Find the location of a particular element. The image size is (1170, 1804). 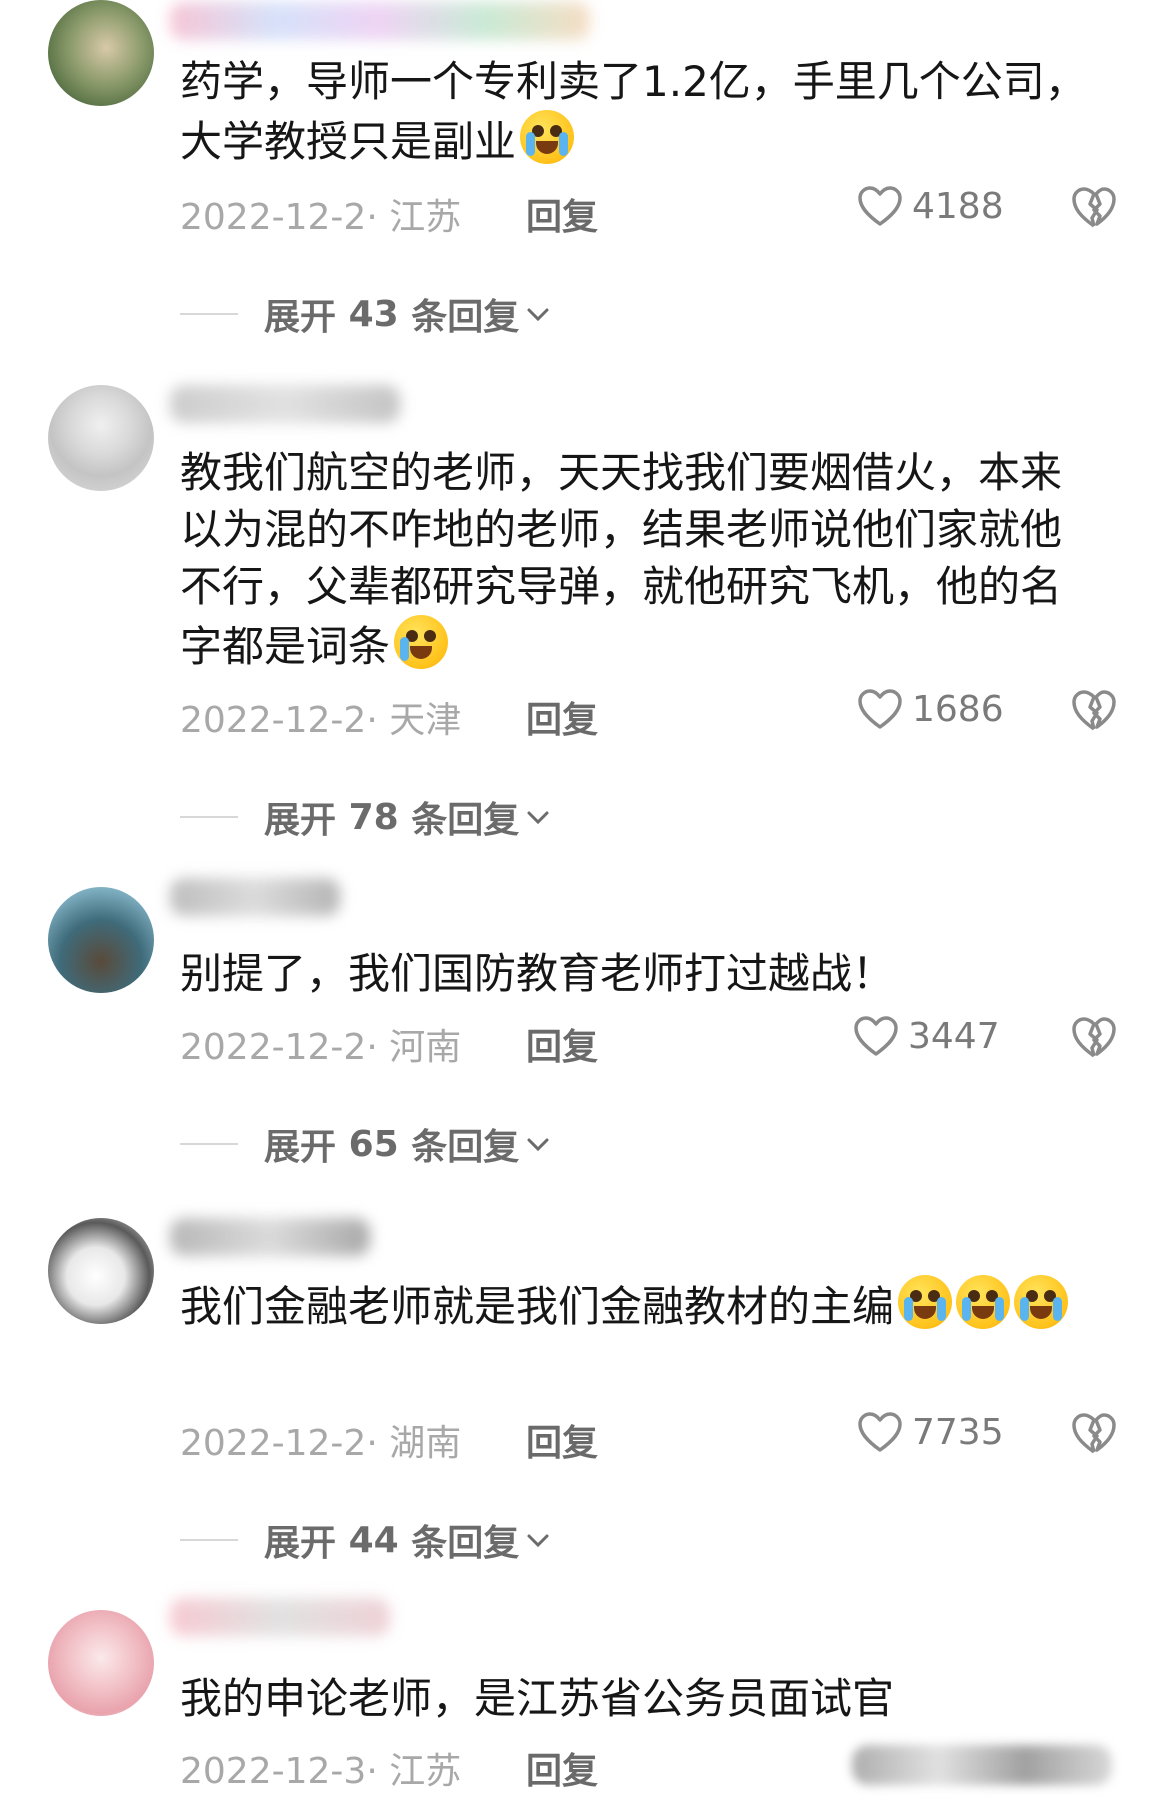

comment-body: 我们金融老师就是我们金融教材的主编 is located at coordinates (537, 1306).